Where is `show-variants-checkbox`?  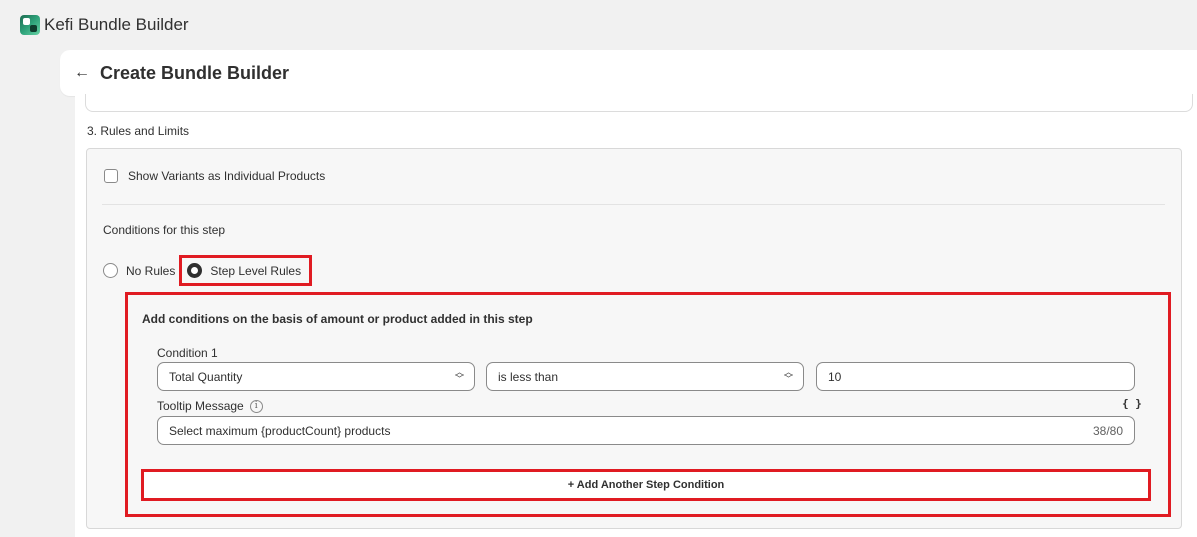
show-variants-checkbox is located at coordinates (111, 176).